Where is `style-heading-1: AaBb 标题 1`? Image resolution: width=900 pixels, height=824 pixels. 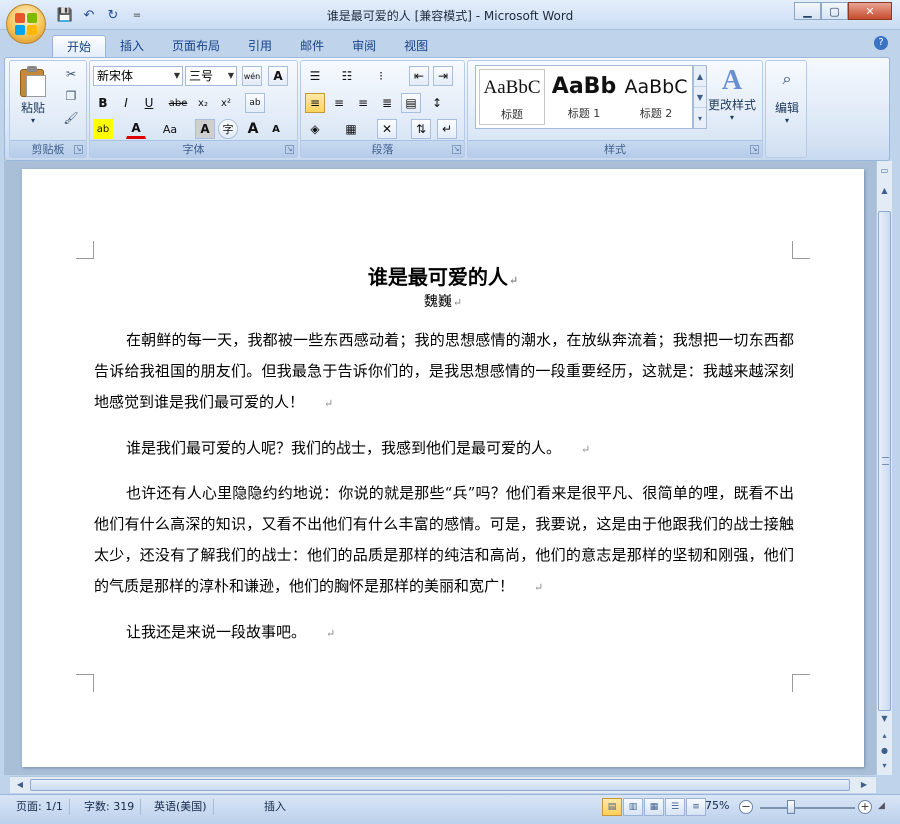 style-heading-1: AaBb 标题 1 is located at coordinates (584, 97).